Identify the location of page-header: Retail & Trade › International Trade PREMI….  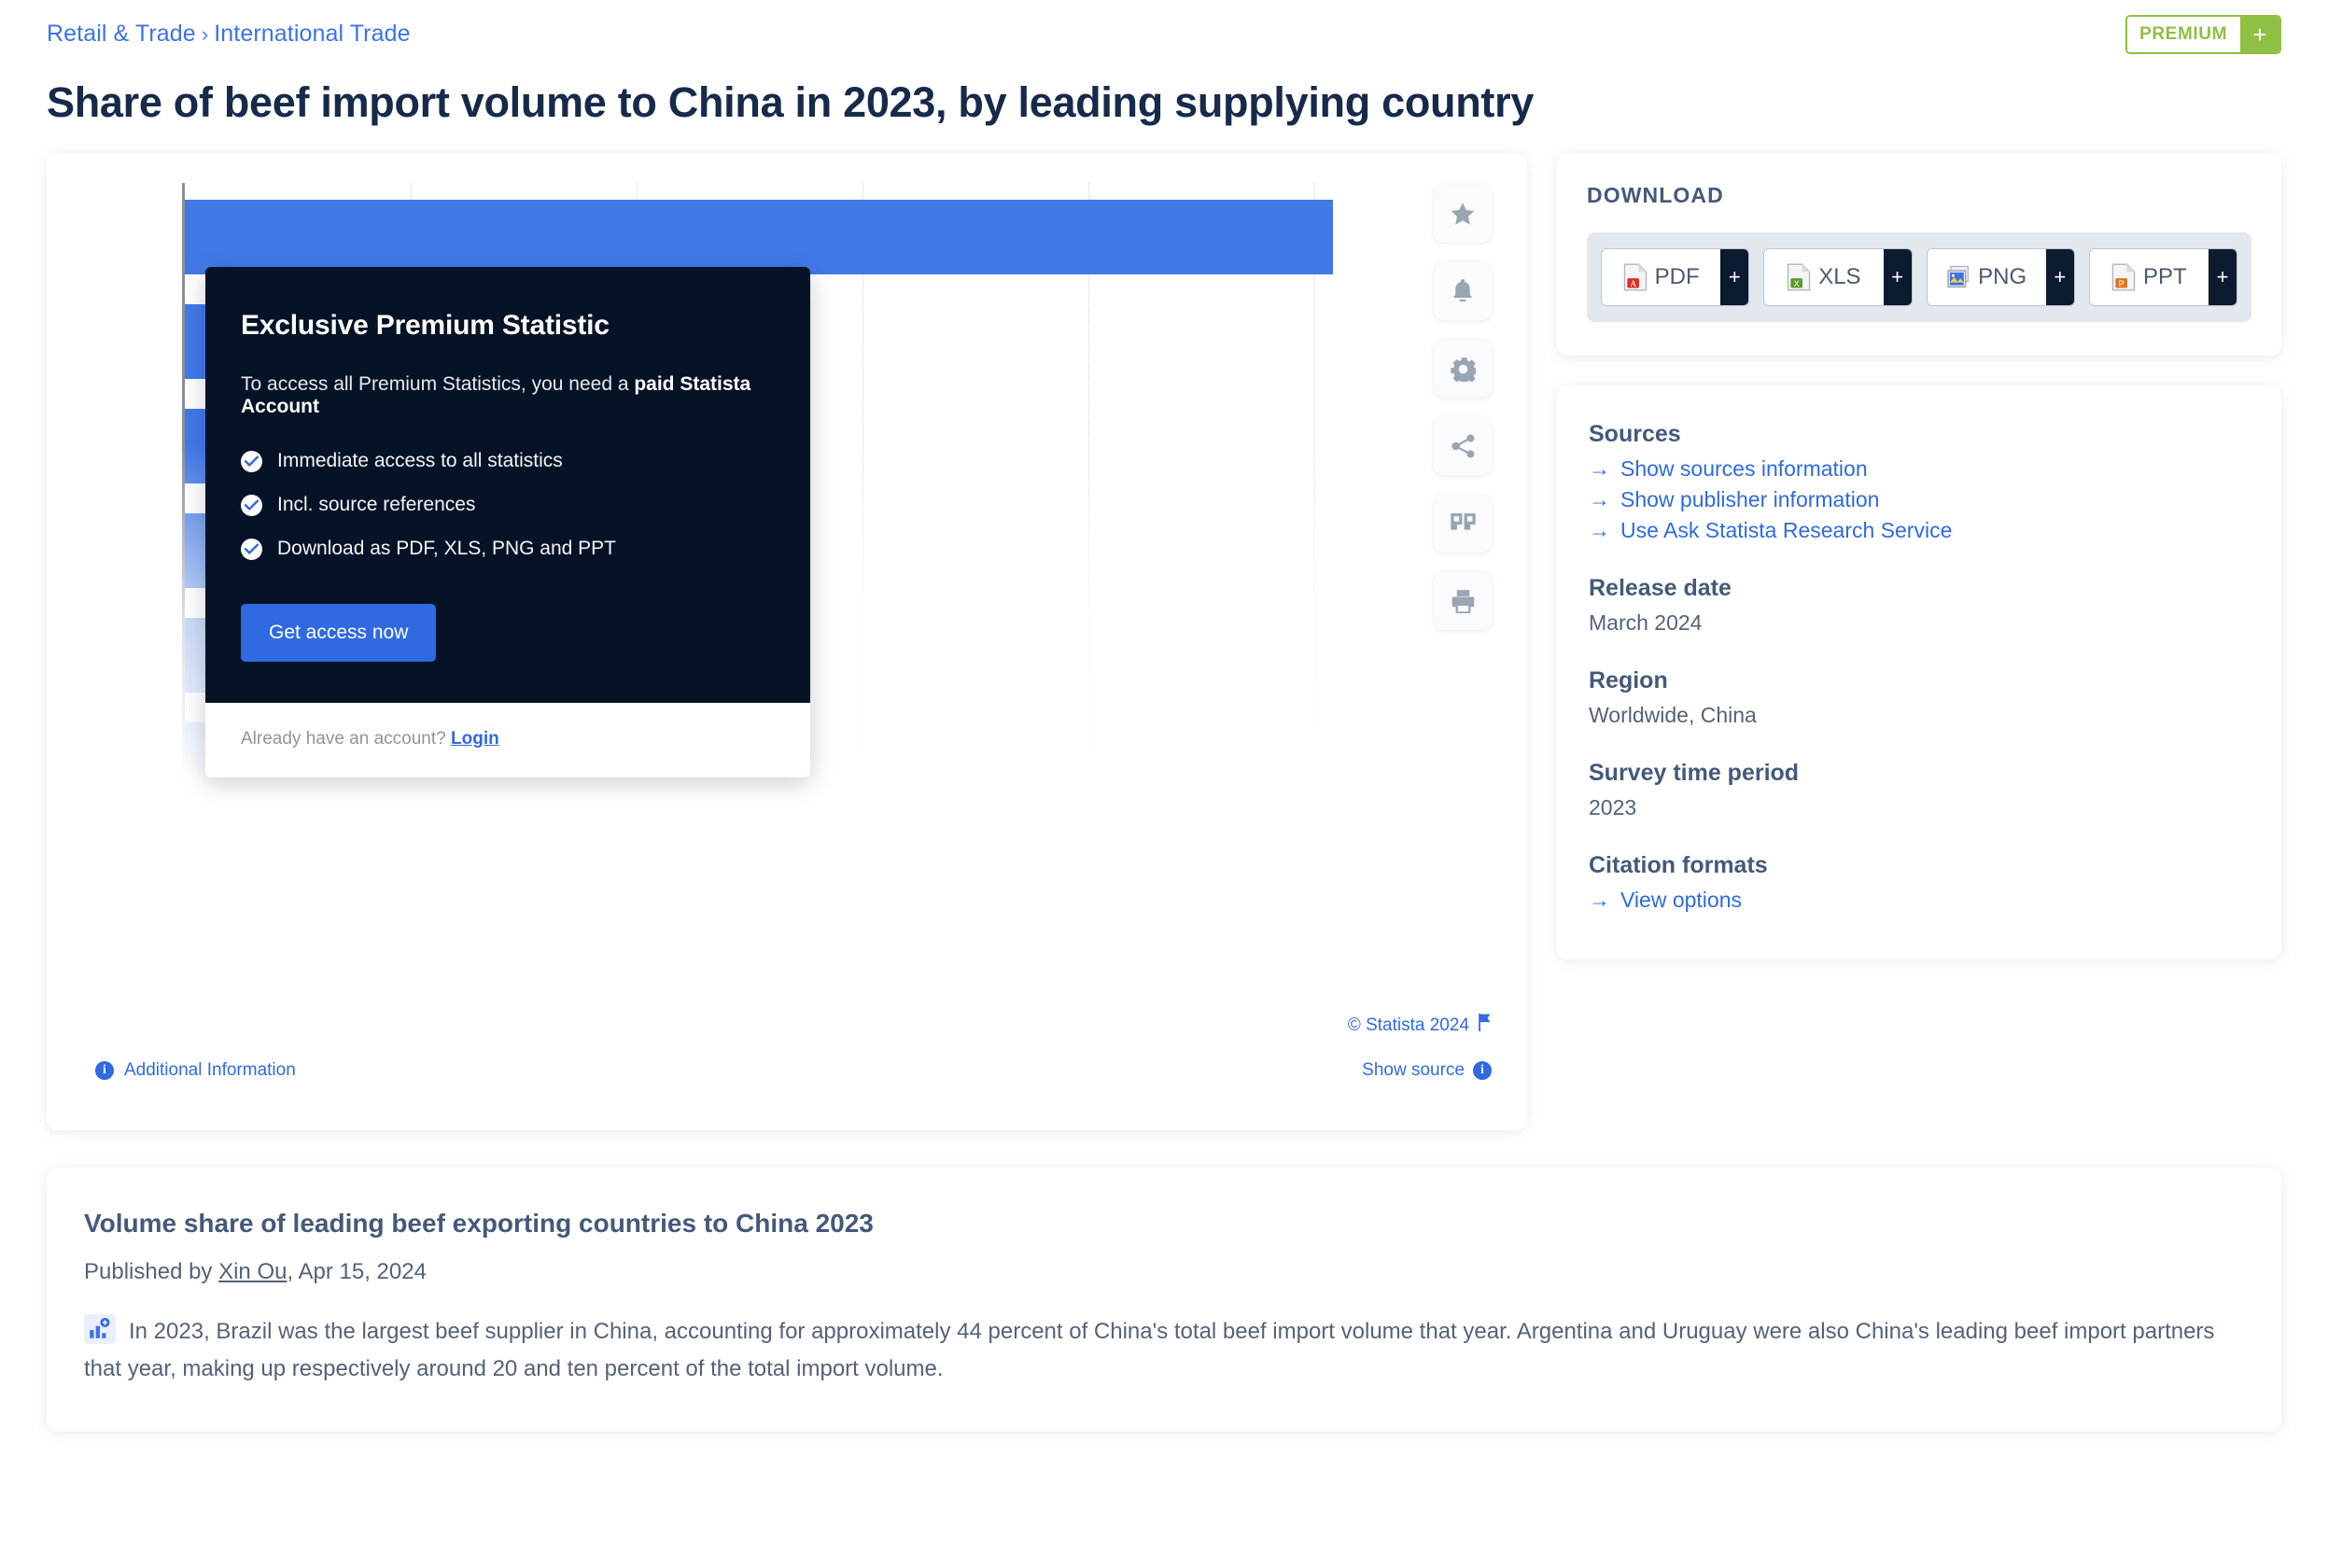
(1164, 37).